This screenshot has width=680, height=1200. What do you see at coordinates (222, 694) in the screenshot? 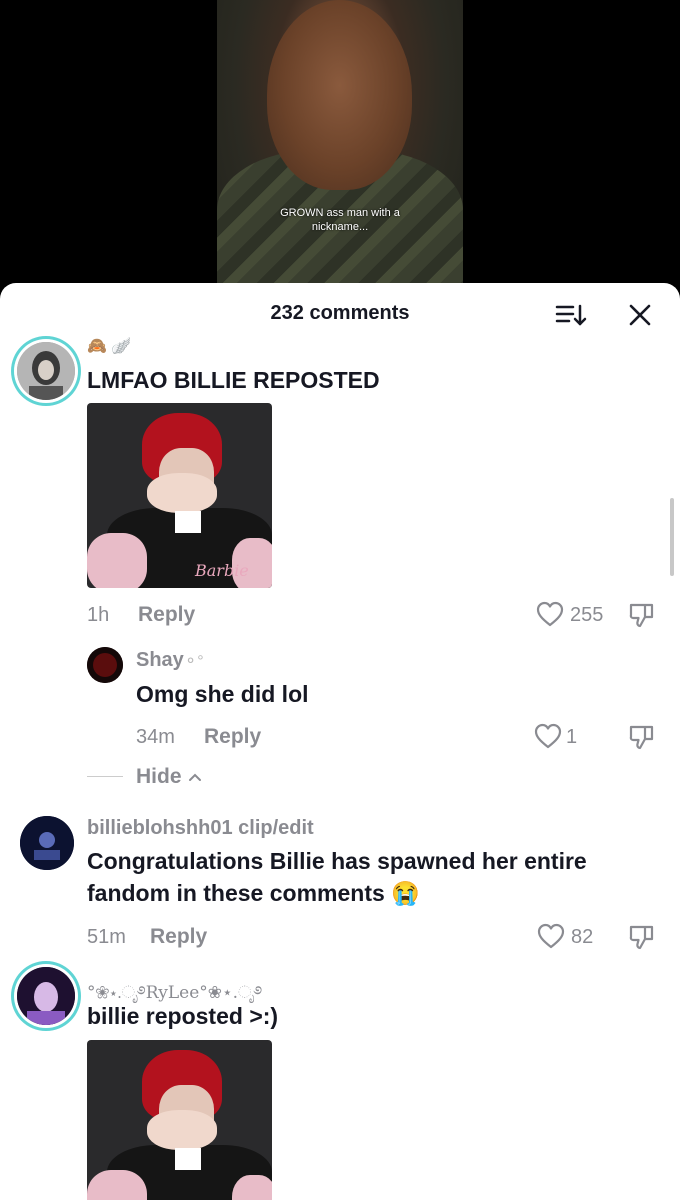
I see `reply-text: Omg she did lol` at bounding box center [222, 694].